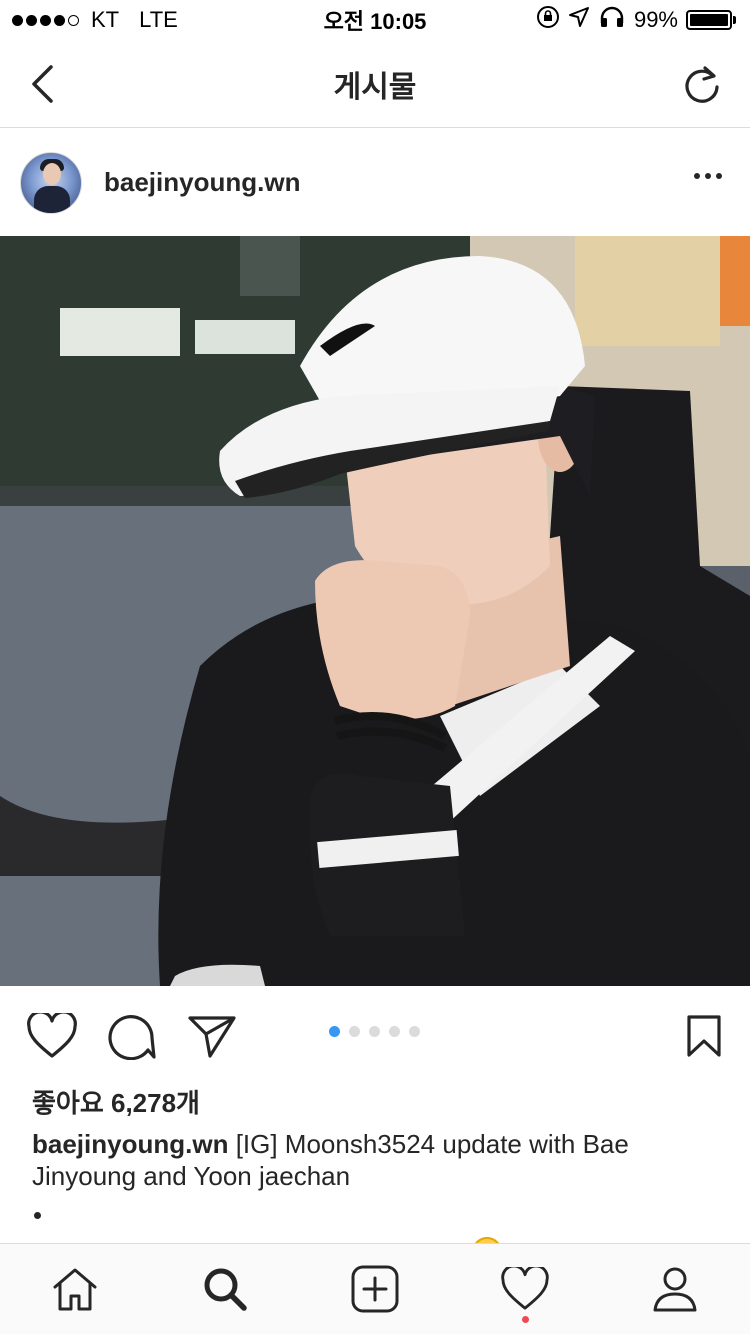 The height and width of the screenshot is (1334, 750). What do you see at coordinates (548, 20) in the screenshot?
I see `rotation-lock-icon` at bounding box center [548, 20].